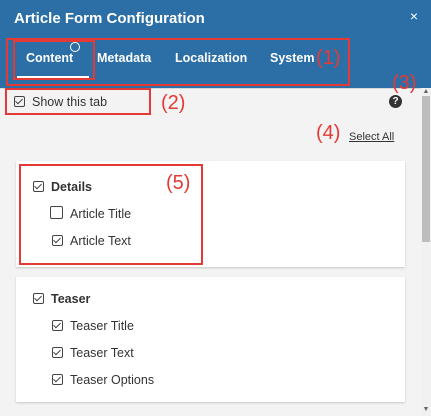  What do you see at coordinates (109, 18) in the screenshot?
I see `dialog-title: Article Form Configuration` at bounding box center [109, 18].